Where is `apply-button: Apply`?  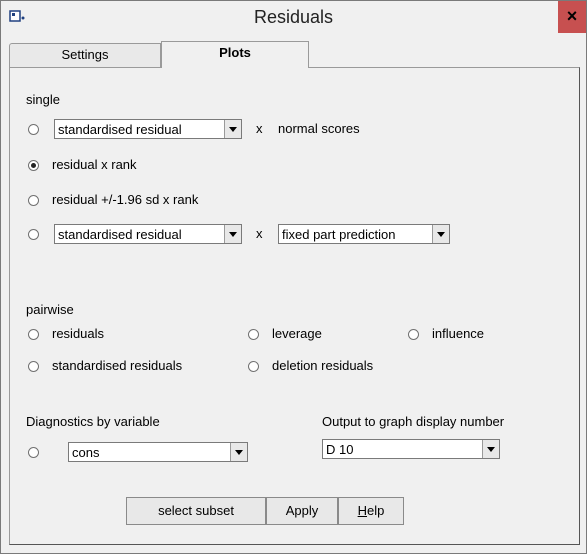 apply-button: Apply is located at coordinates (302, 511).